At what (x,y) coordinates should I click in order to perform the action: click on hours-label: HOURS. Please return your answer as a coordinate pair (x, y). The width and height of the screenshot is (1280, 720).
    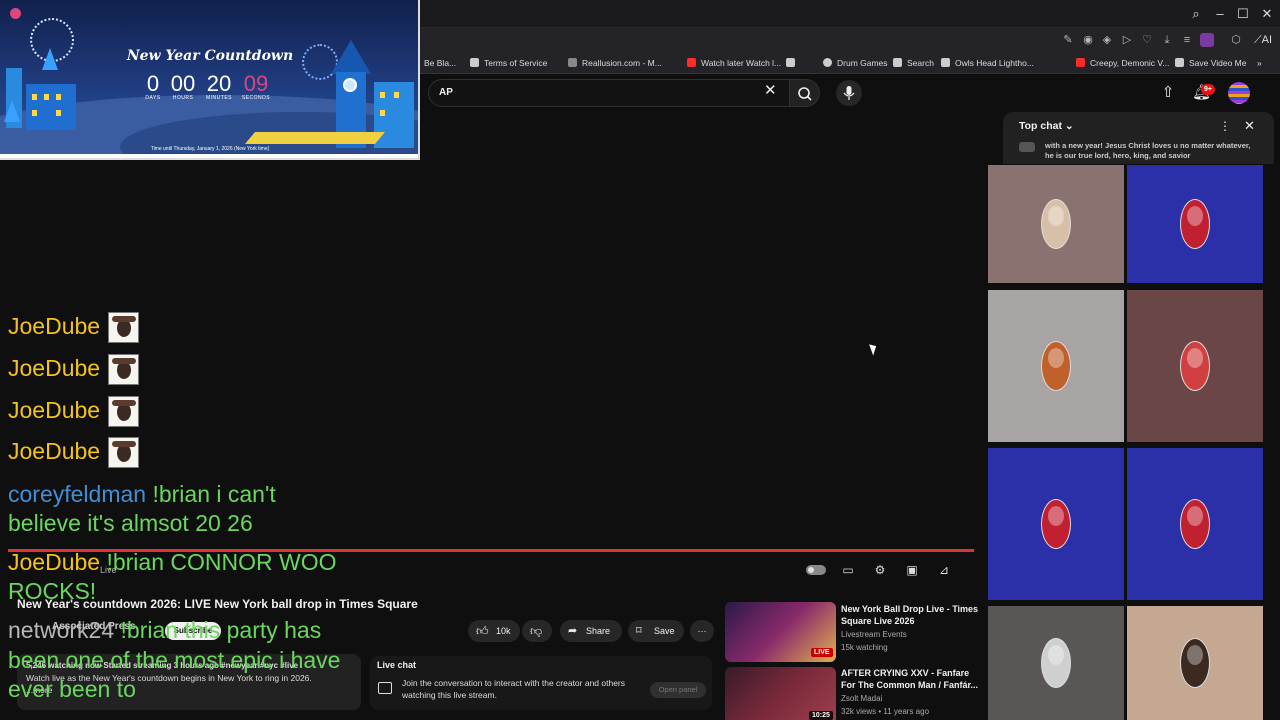
    Looking at the image, I should click on (183, 98).